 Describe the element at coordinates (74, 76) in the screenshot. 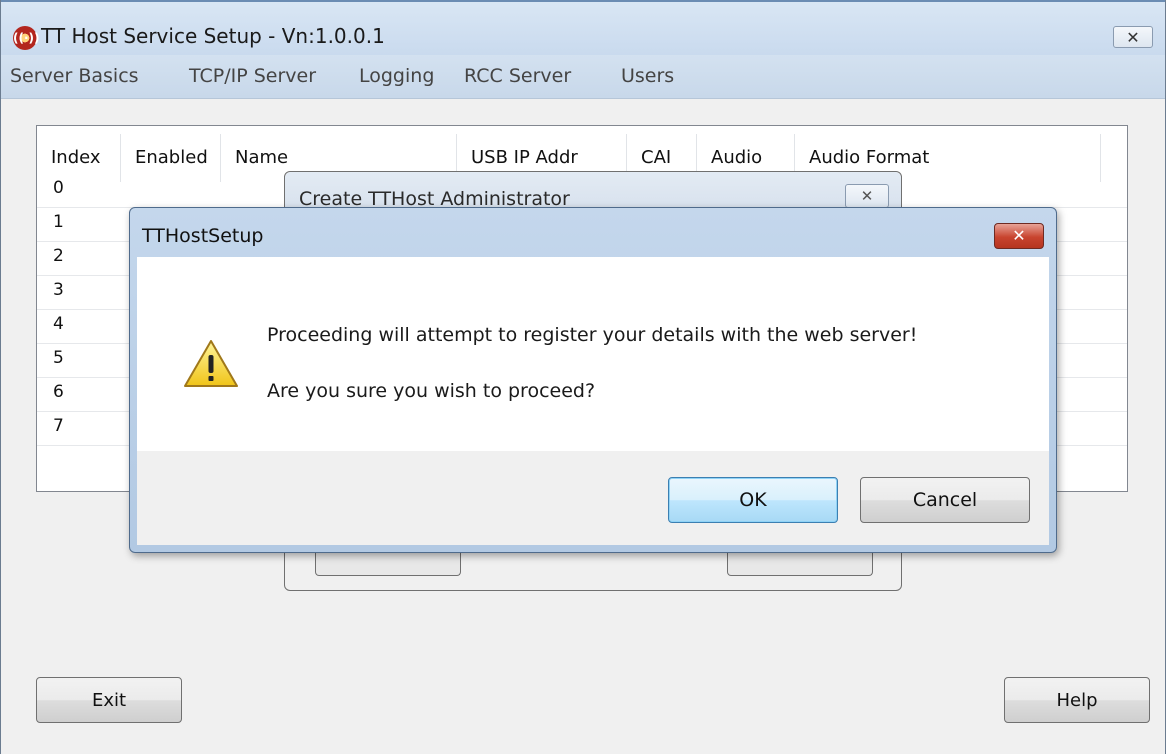

I see `menu-server-basics: Server Basics` at that location.